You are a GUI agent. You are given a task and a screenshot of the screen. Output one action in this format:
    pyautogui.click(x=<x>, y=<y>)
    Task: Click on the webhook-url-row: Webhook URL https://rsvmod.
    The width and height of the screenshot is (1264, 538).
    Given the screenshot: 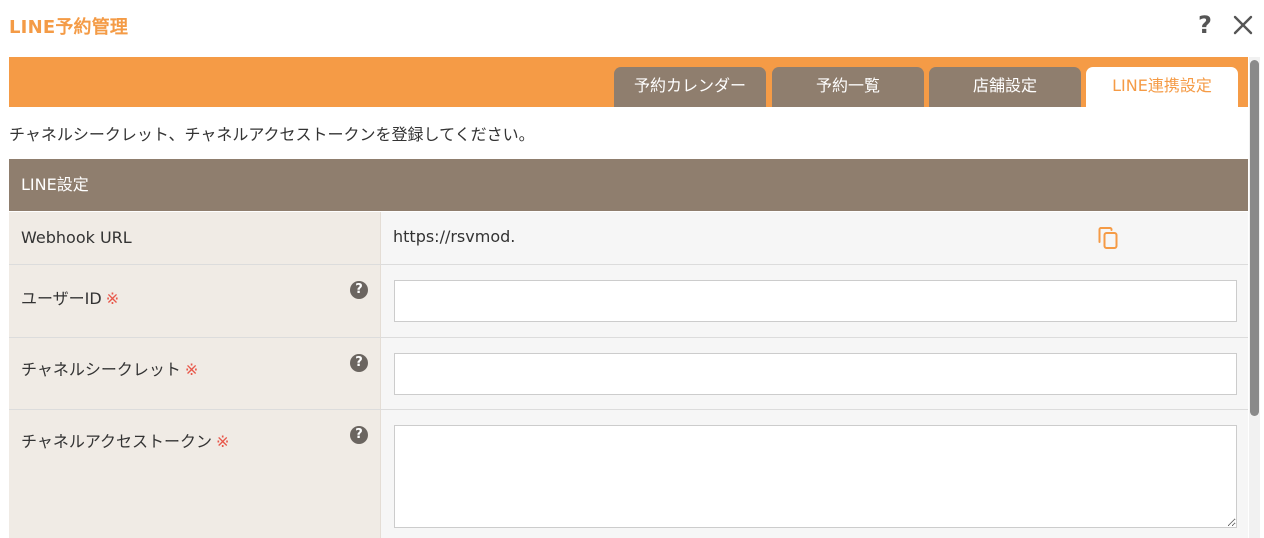 What is the action you would take?
    pyautogui.click(x=628, y=238)
    